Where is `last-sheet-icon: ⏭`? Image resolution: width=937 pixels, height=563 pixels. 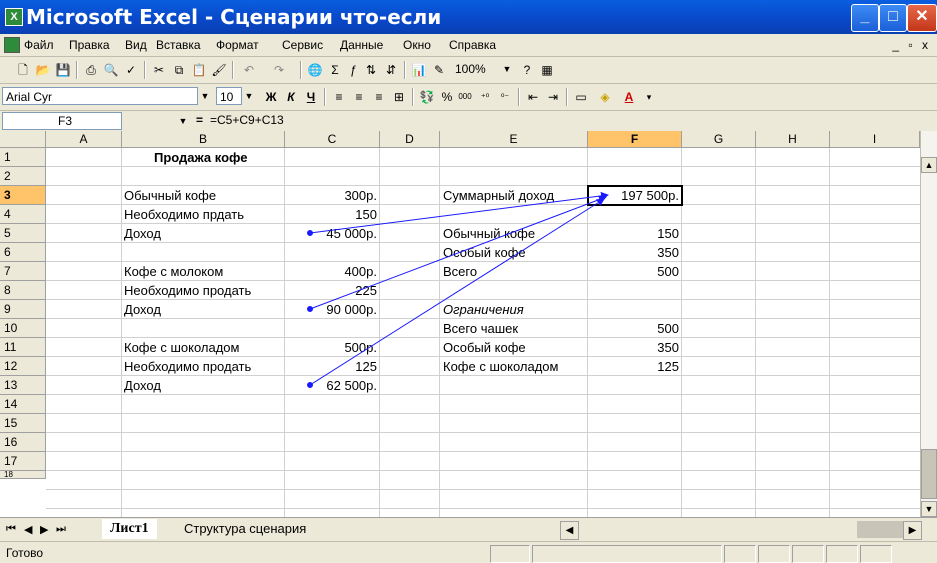
last-sheet-icon: ⏭ is located at coordinates (61, 529).